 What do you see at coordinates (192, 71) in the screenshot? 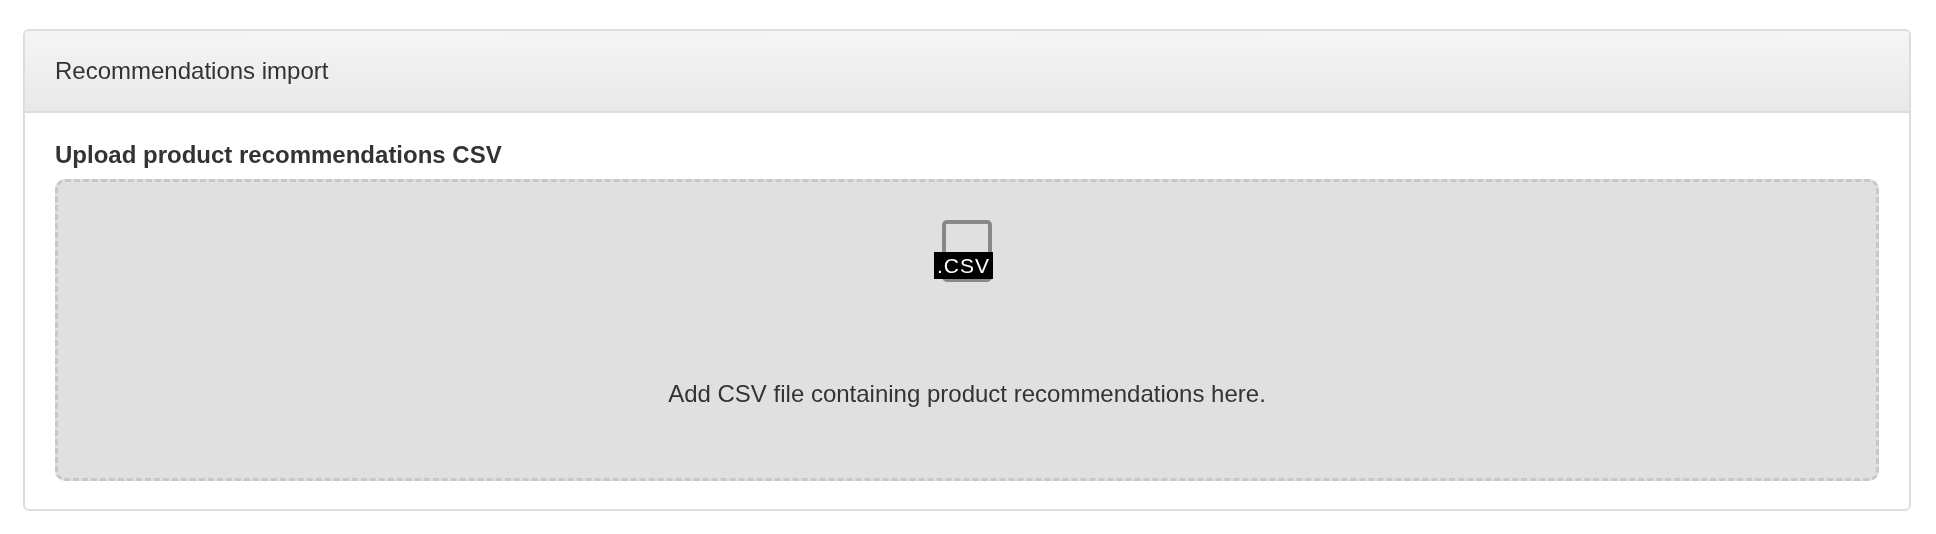
I see `panel-title: Recommendations import` at bounding box center [192, 71].